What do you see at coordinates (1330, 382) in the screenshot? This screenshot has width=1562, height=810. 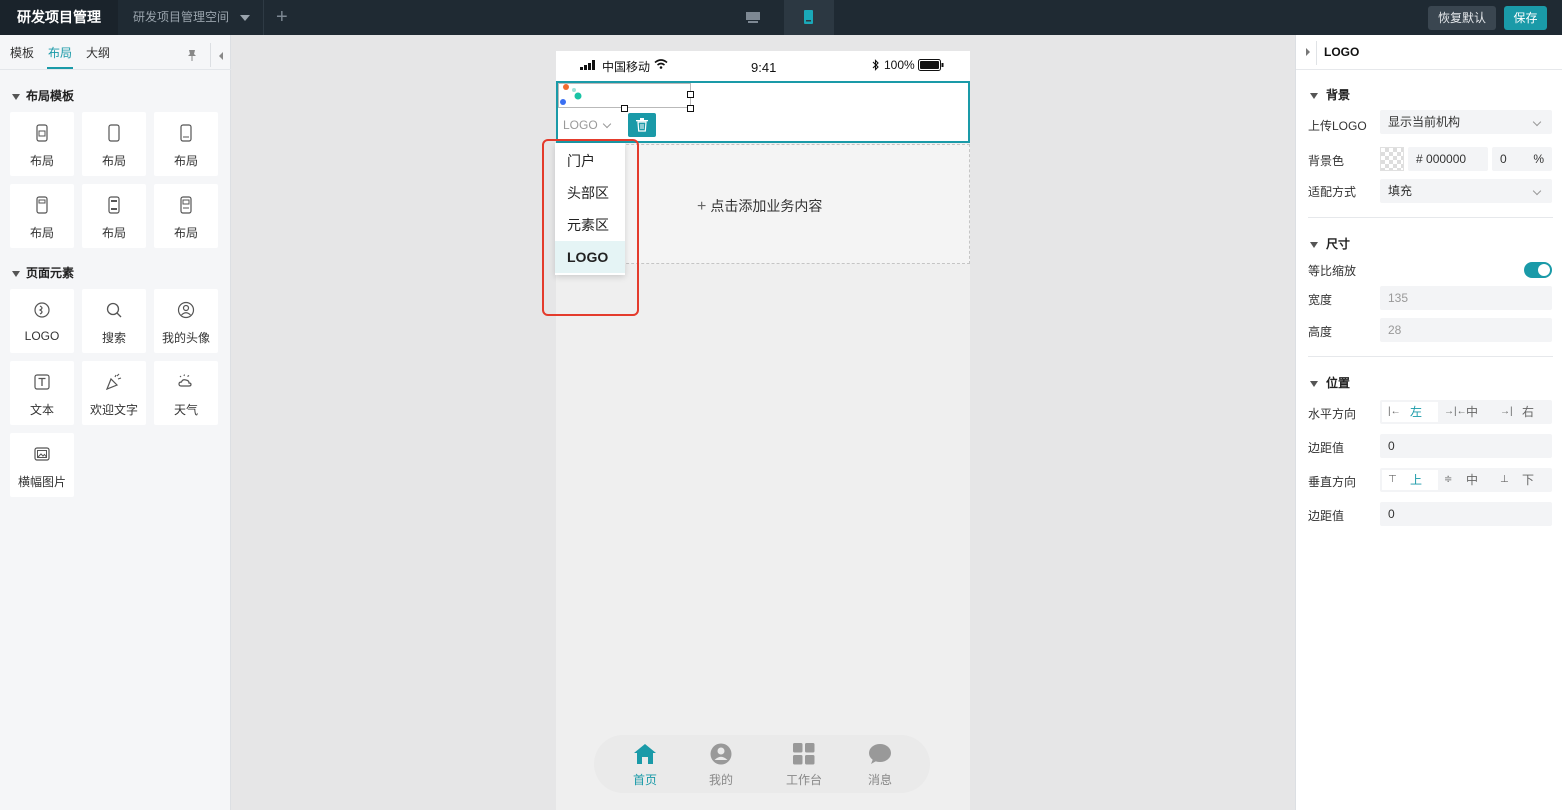 I see `section-position: 位置` at bounding box center [1330, 382].